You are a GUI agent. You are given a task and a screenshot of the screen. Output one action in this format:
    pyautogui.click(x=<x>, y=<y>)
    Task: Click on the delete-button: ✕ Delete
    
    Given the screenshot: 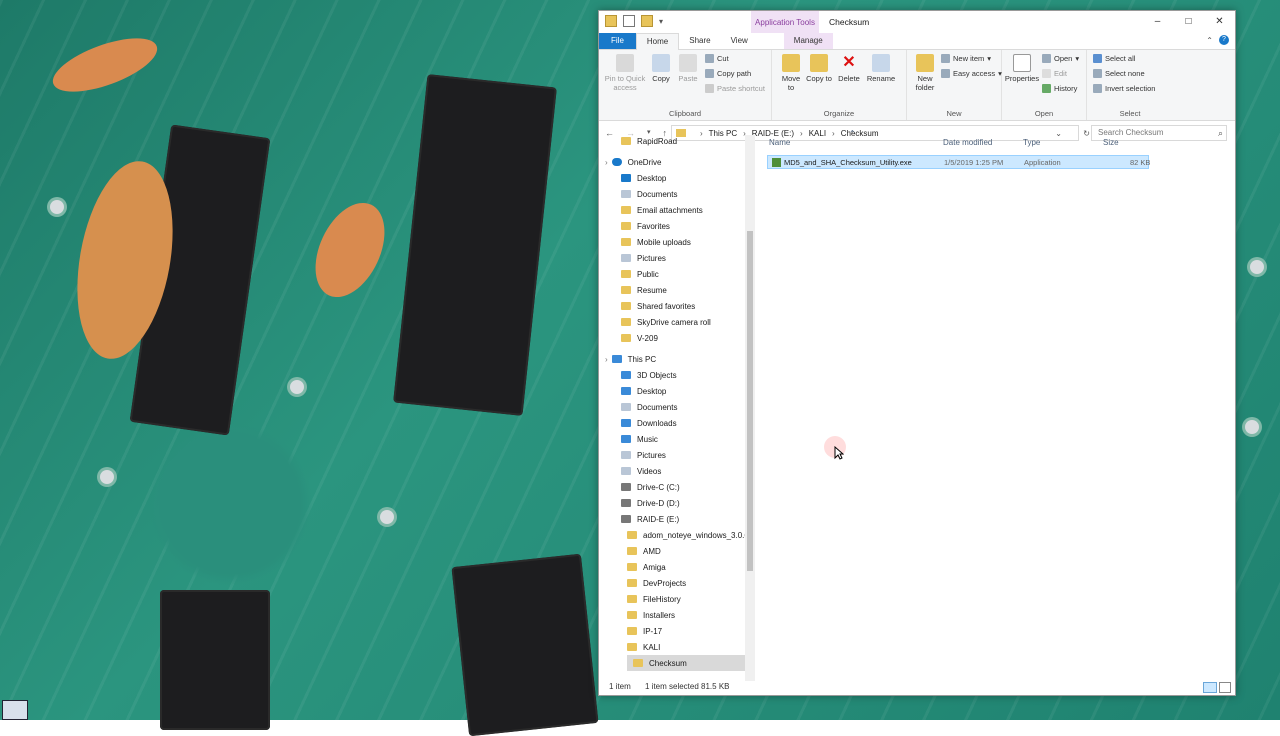 What is the action you would take?
    pyautogui.click(x=849, y=68)
    